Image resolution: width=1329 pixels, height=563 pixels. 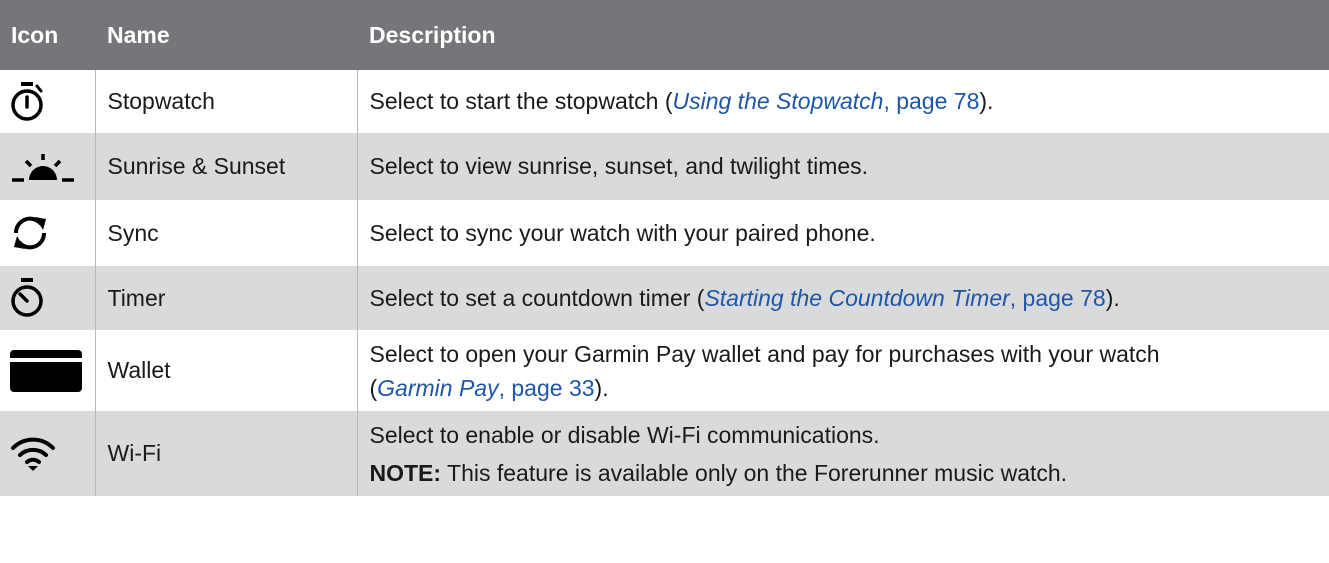 I want to click on sync-icon, so click(x=30, y=233).